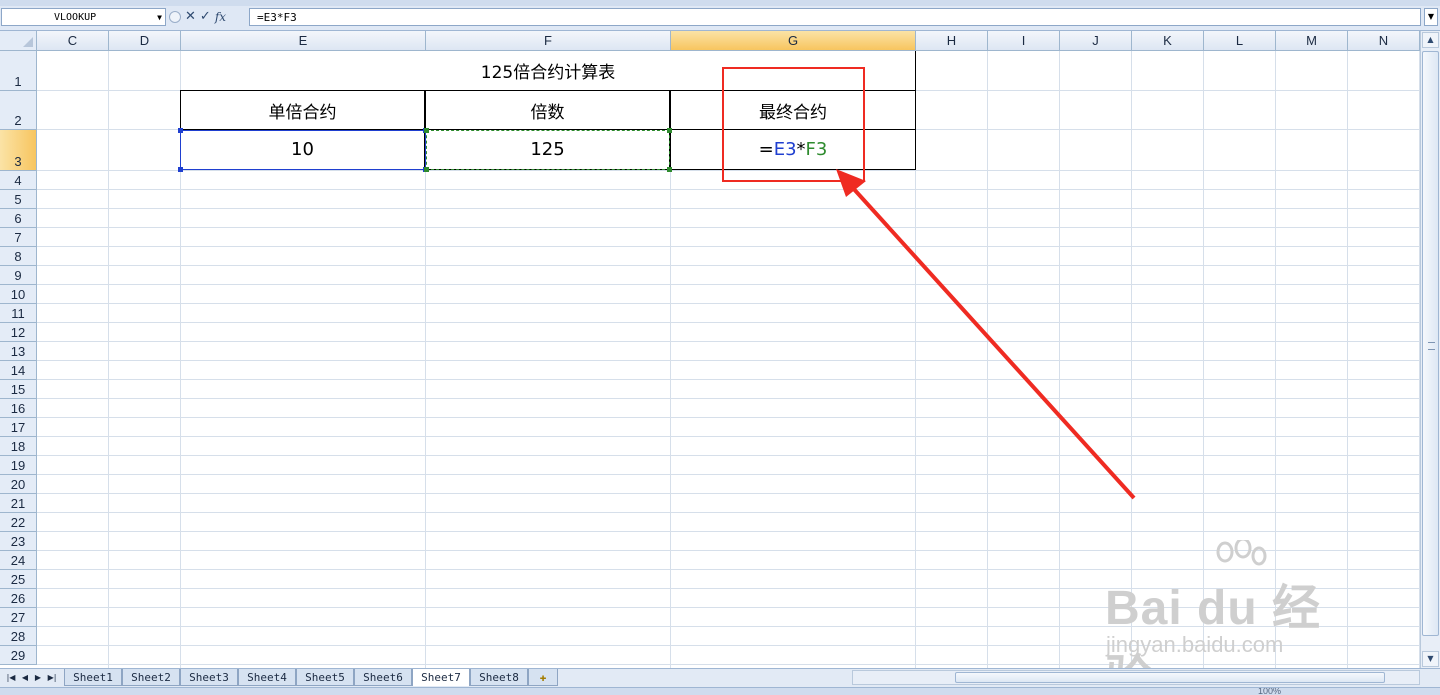 The image size is (1440, 695). What do you see at coordinates (18, 503) in the screenshot?
I see `row-header-21: 21` at bounding box center [18, 503].